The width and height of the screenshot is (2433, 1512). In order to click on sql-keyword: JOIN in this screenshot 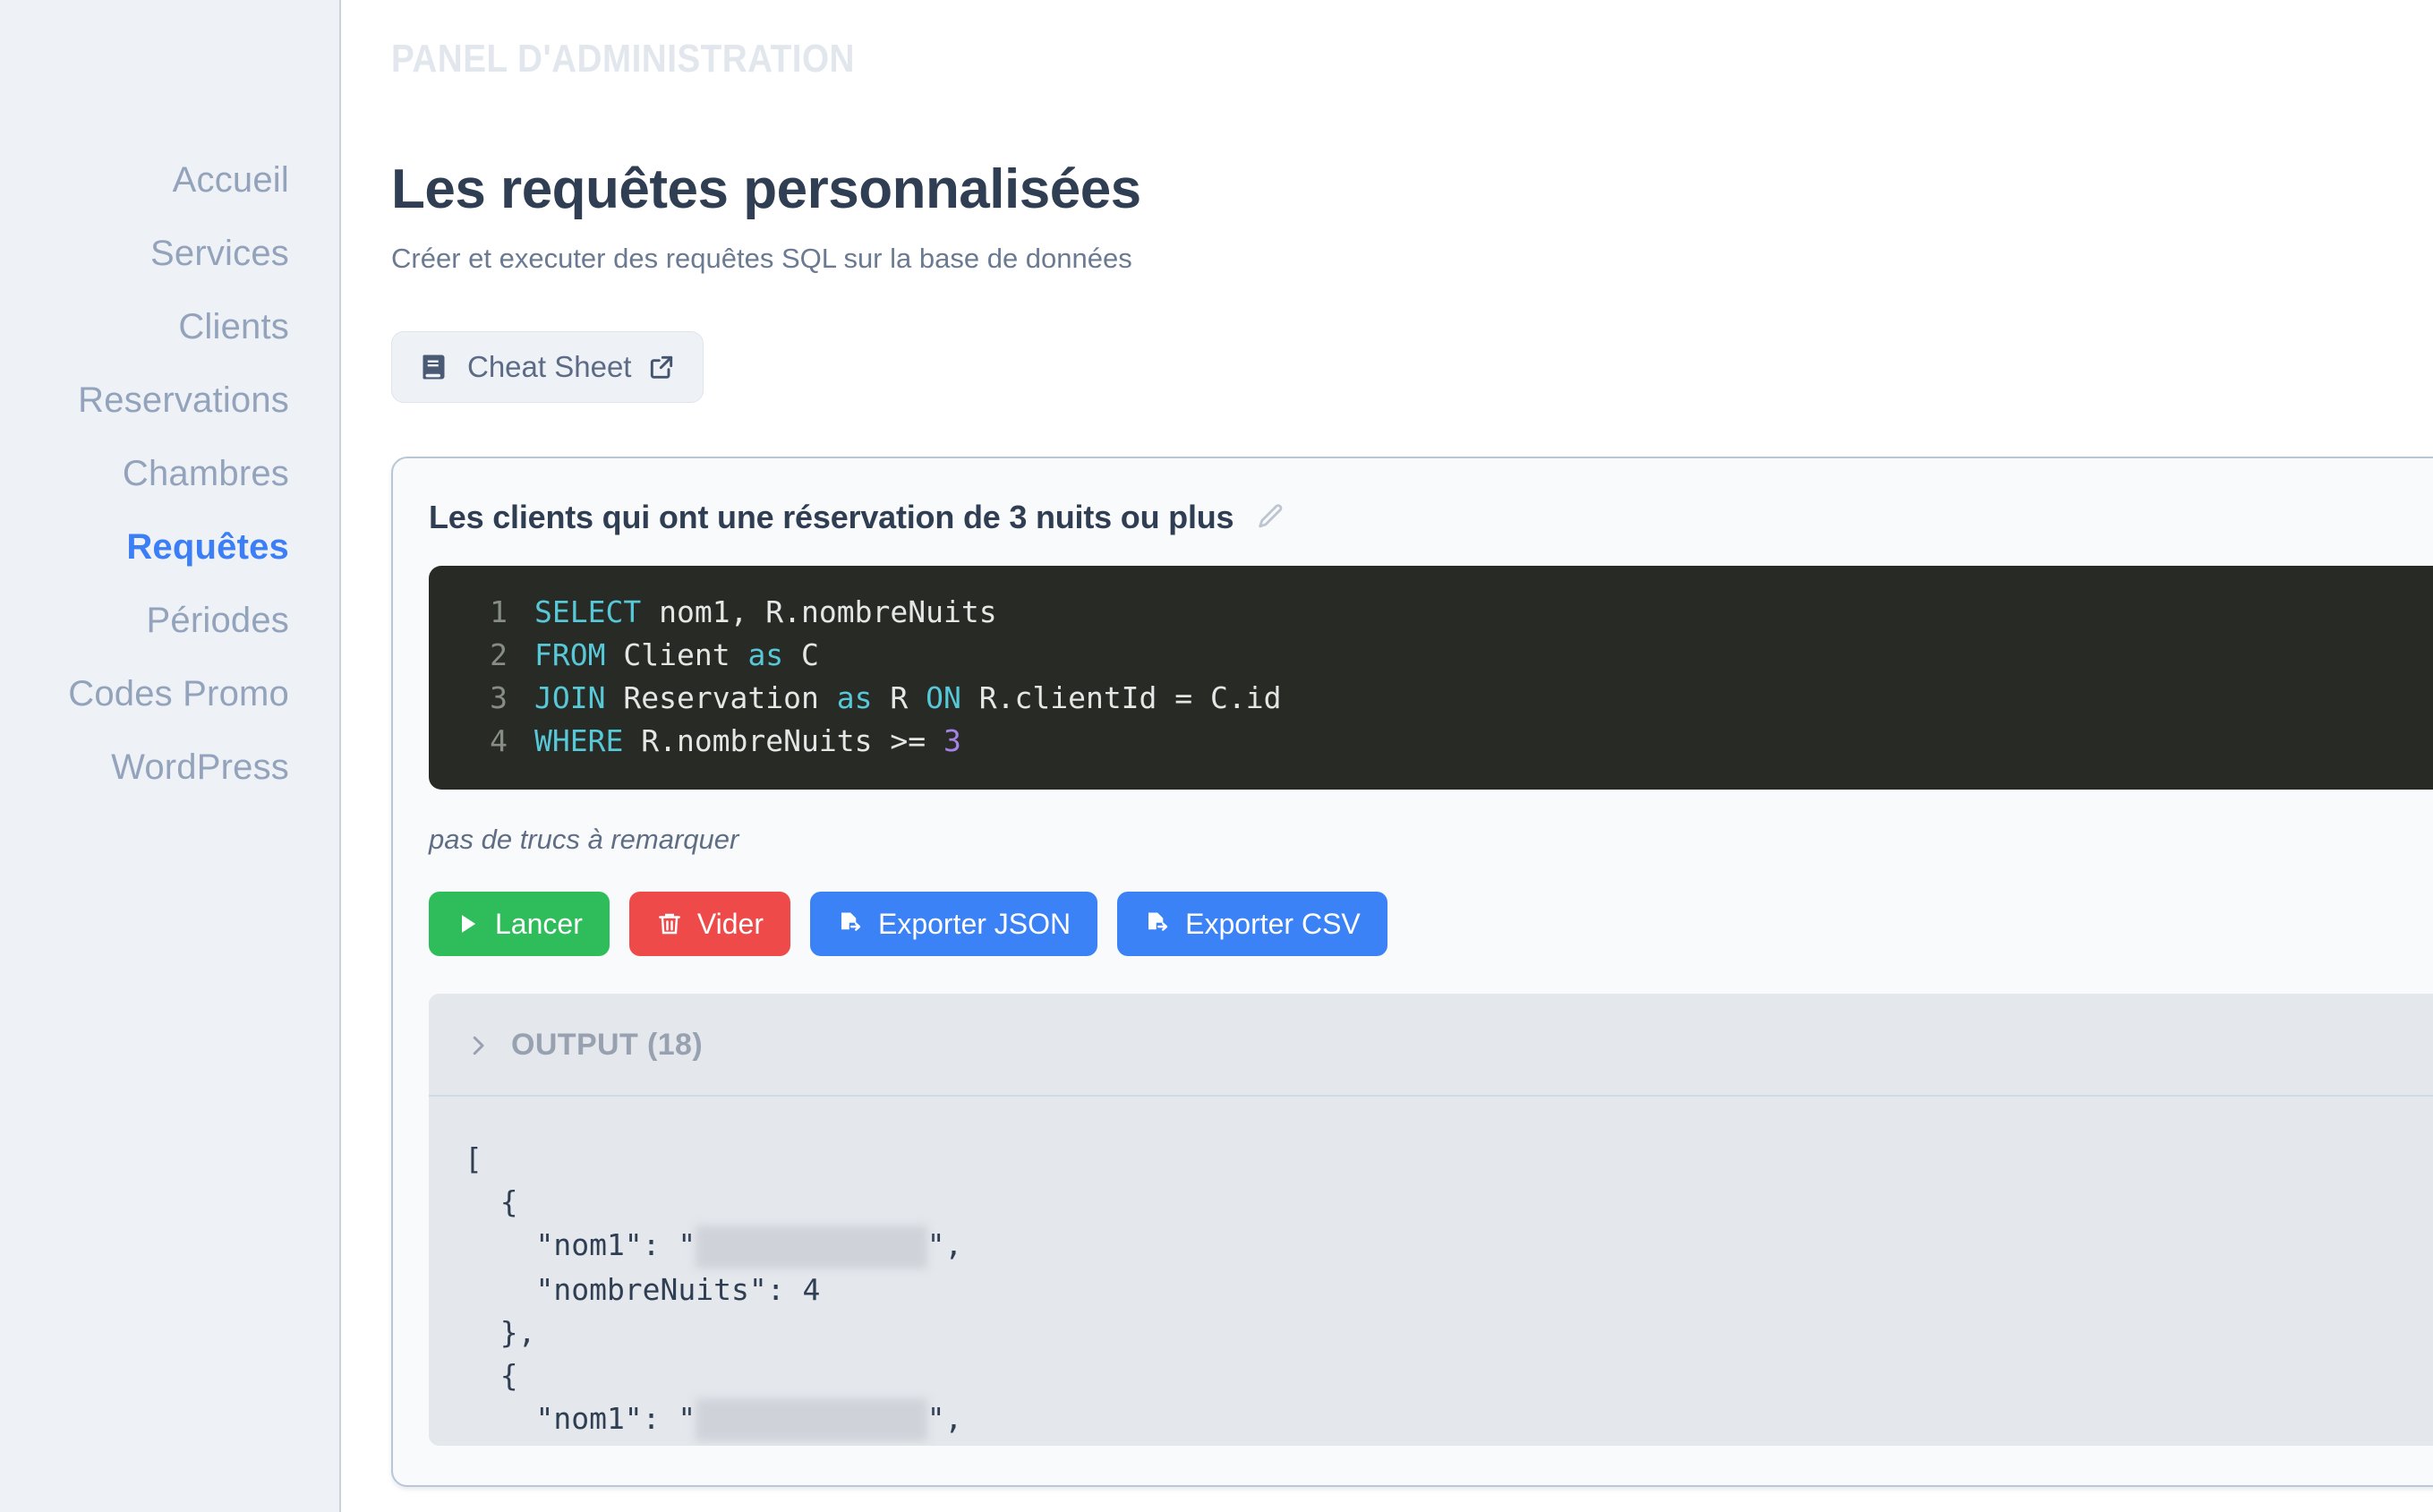, I will do `click(570, 697)`.